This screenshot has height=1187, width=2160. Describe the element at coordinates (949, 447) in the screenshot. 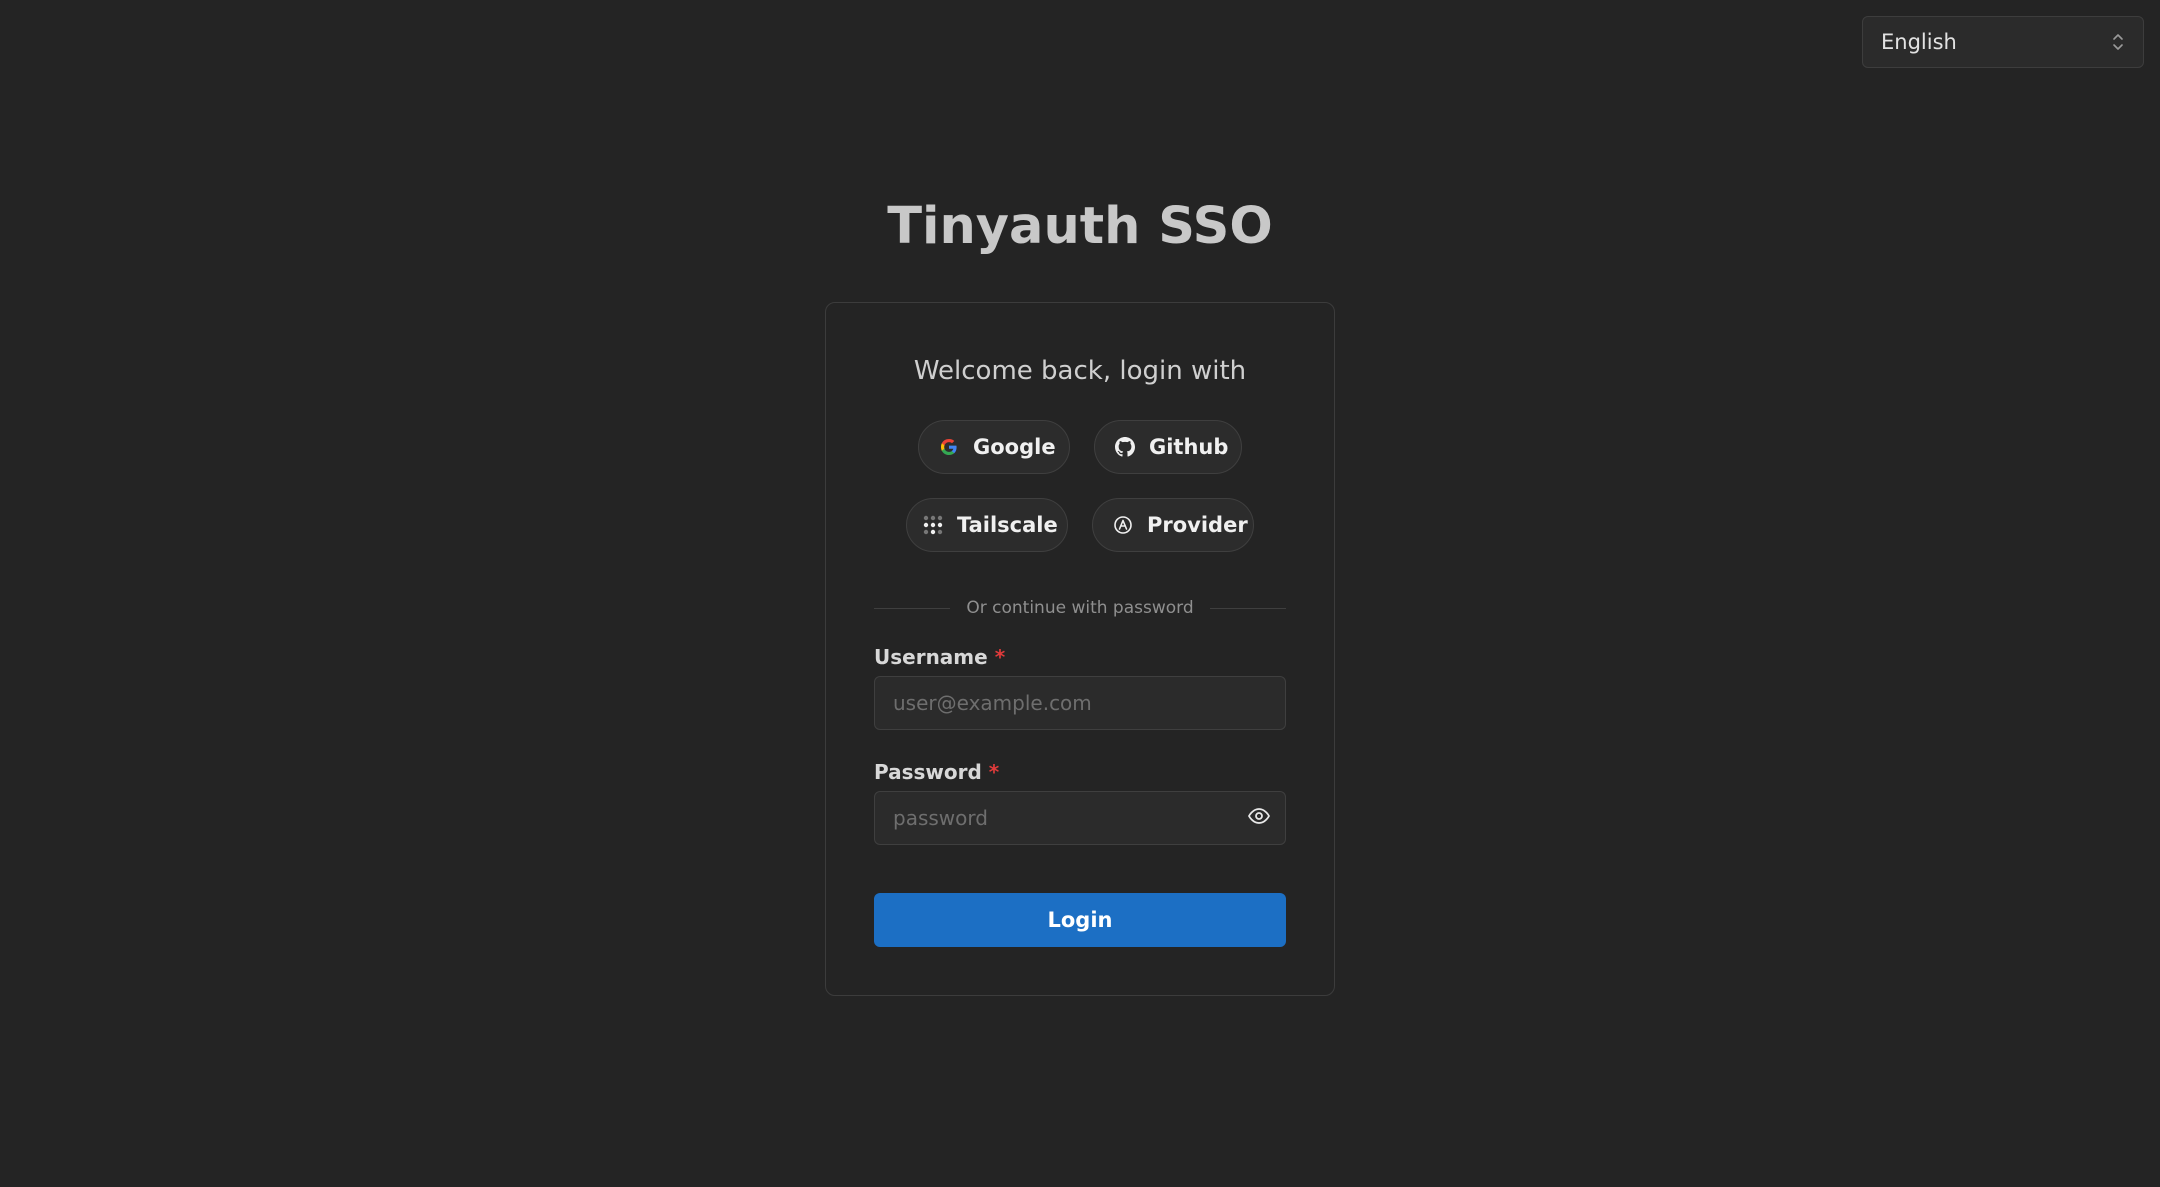

I see `google-icon` at that location.